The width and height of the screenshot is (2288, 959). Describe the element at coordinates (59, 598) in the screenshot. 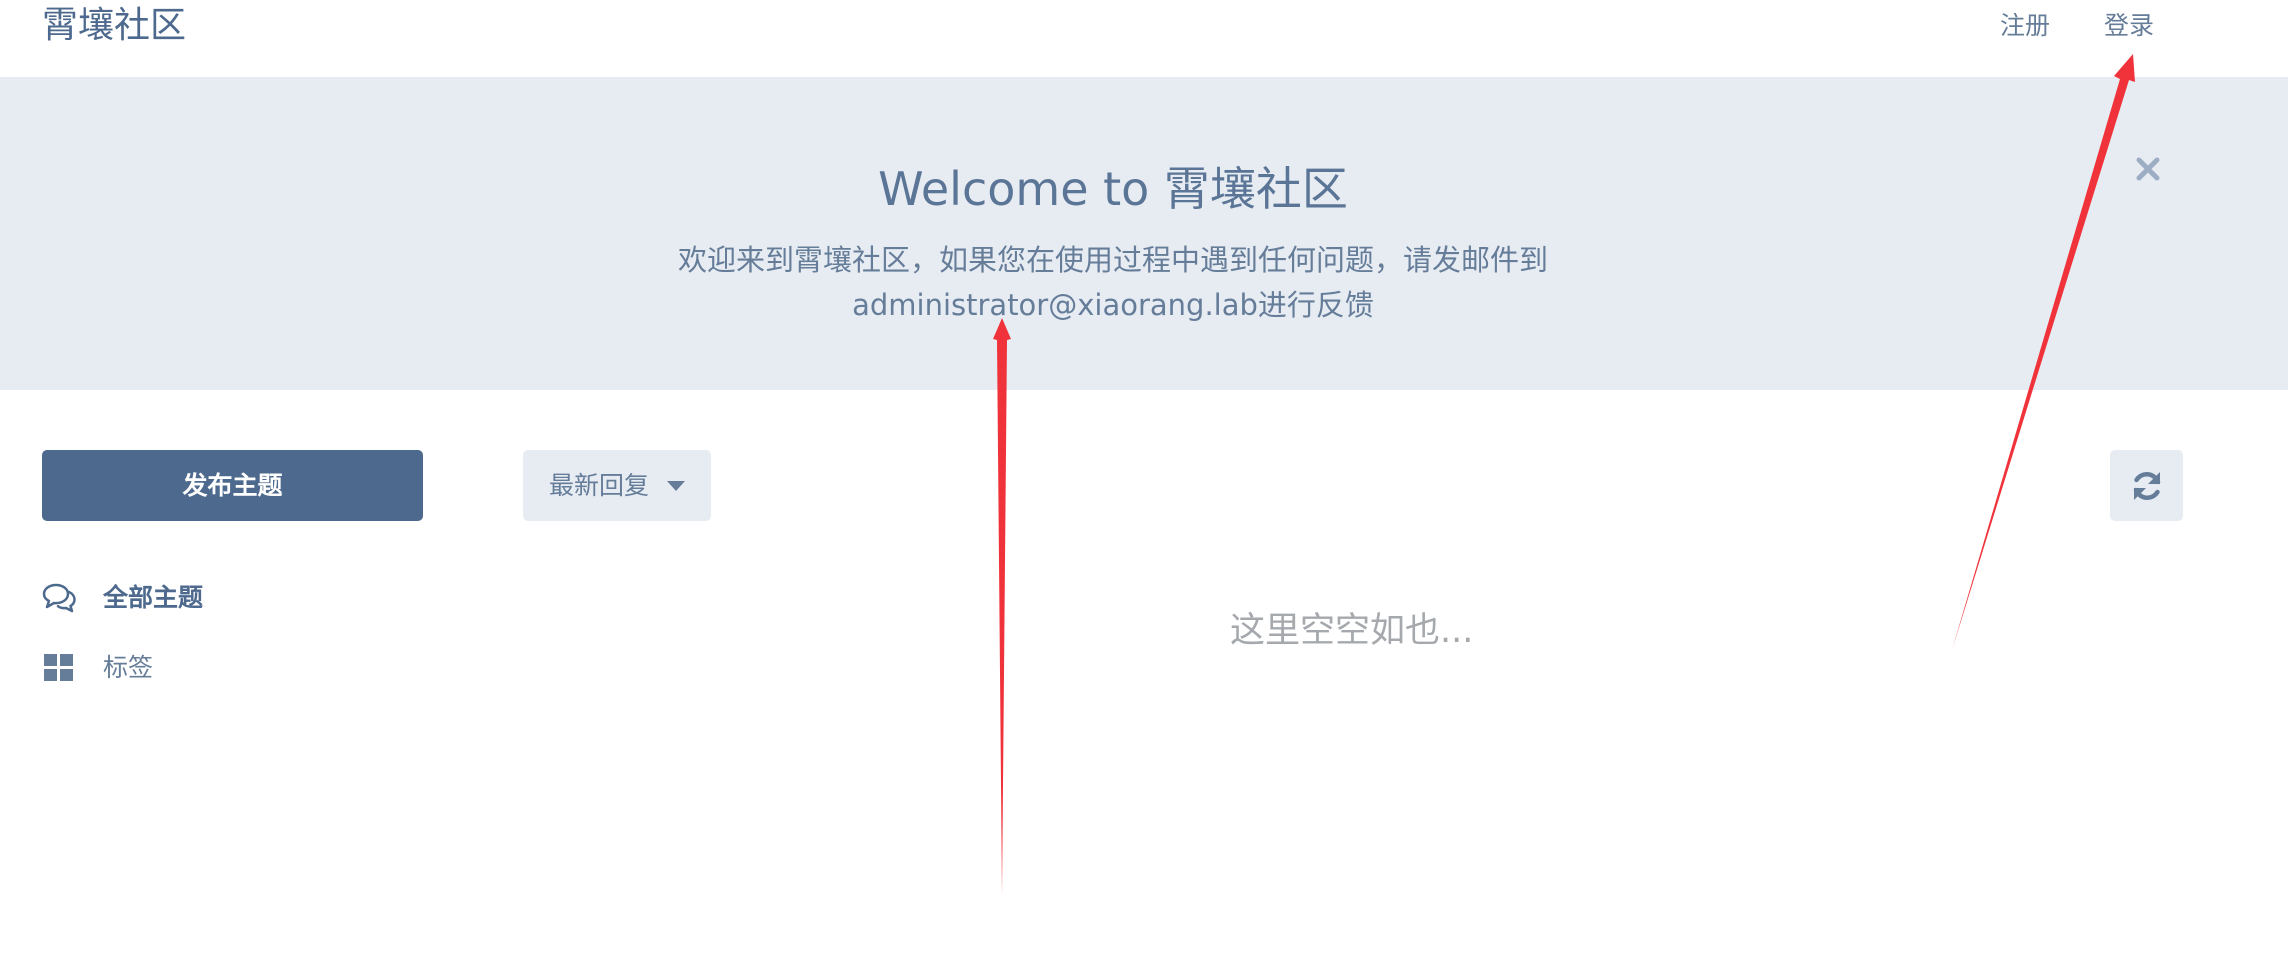

I see `comments-icon` at that location.